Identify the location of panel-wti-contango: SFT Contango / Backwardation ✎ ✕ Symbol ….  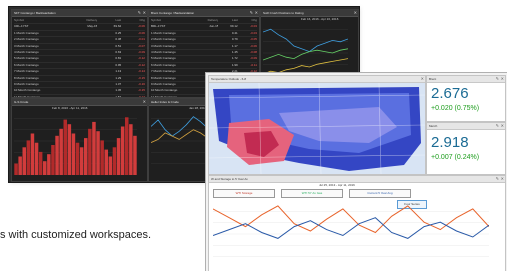
(79, 53).